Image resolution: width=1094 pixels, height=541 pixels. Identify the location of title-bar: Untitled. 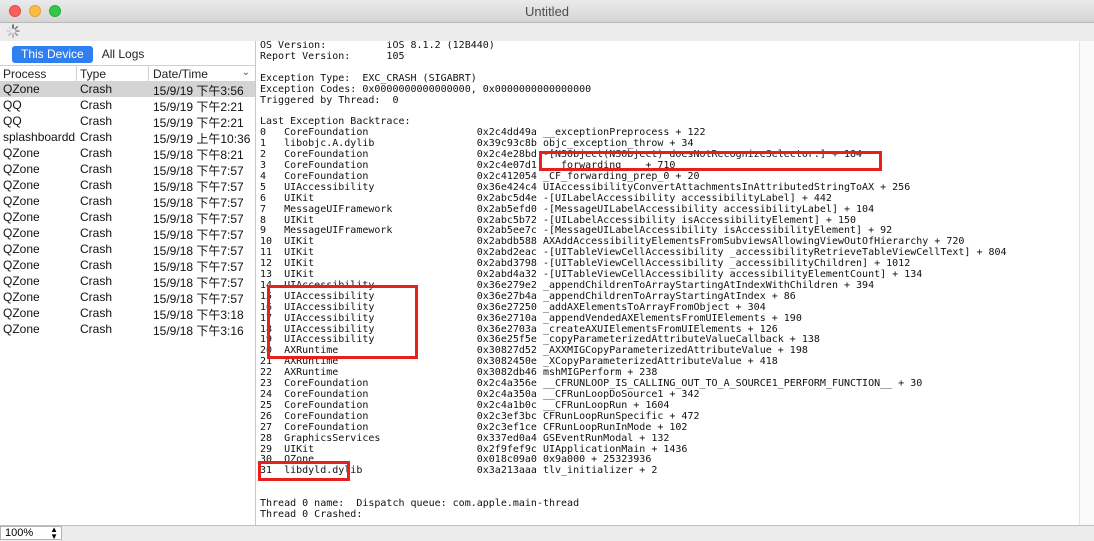
(547, 11).